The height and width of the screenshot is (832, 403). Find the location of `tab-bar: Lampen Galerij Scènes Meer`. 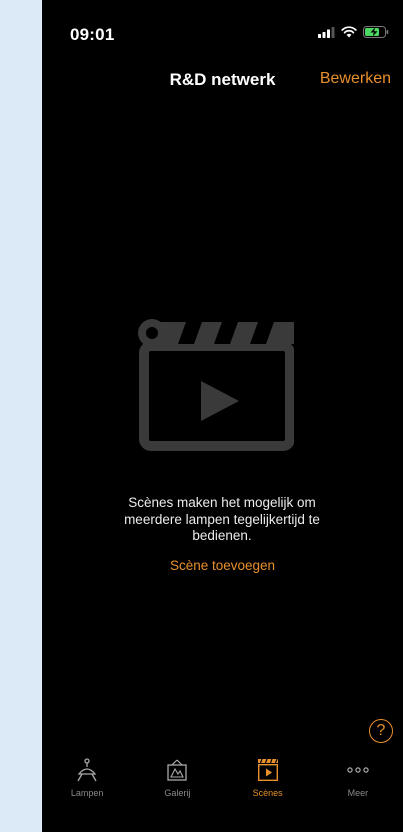

tab-bar: Lampen Galerij Scènes Meer is located at coordinates (222, 792).